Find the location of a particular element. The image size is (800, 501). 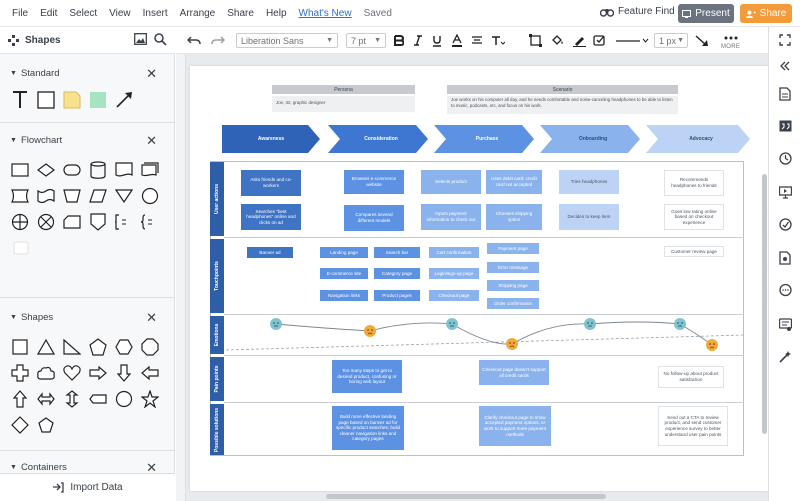

search-icon is located at coordinates (160, 41).